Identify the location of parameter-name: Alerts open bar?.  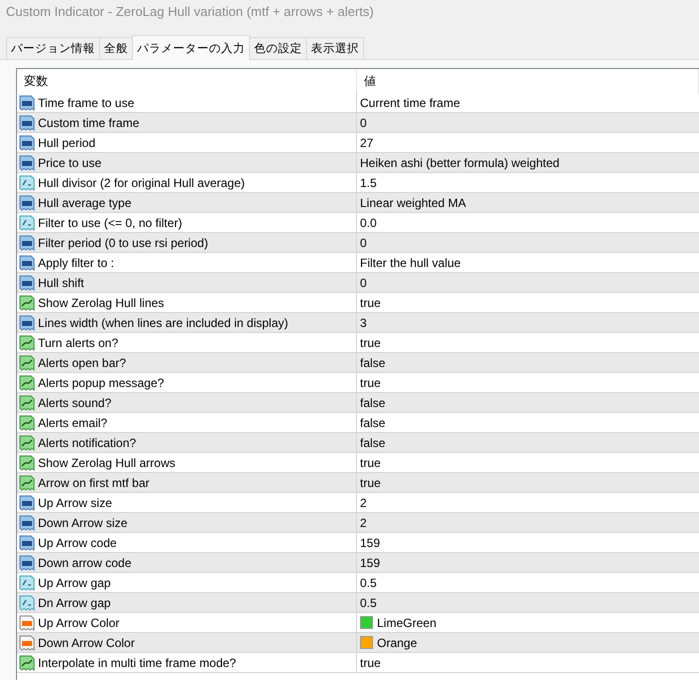
(82, 363).